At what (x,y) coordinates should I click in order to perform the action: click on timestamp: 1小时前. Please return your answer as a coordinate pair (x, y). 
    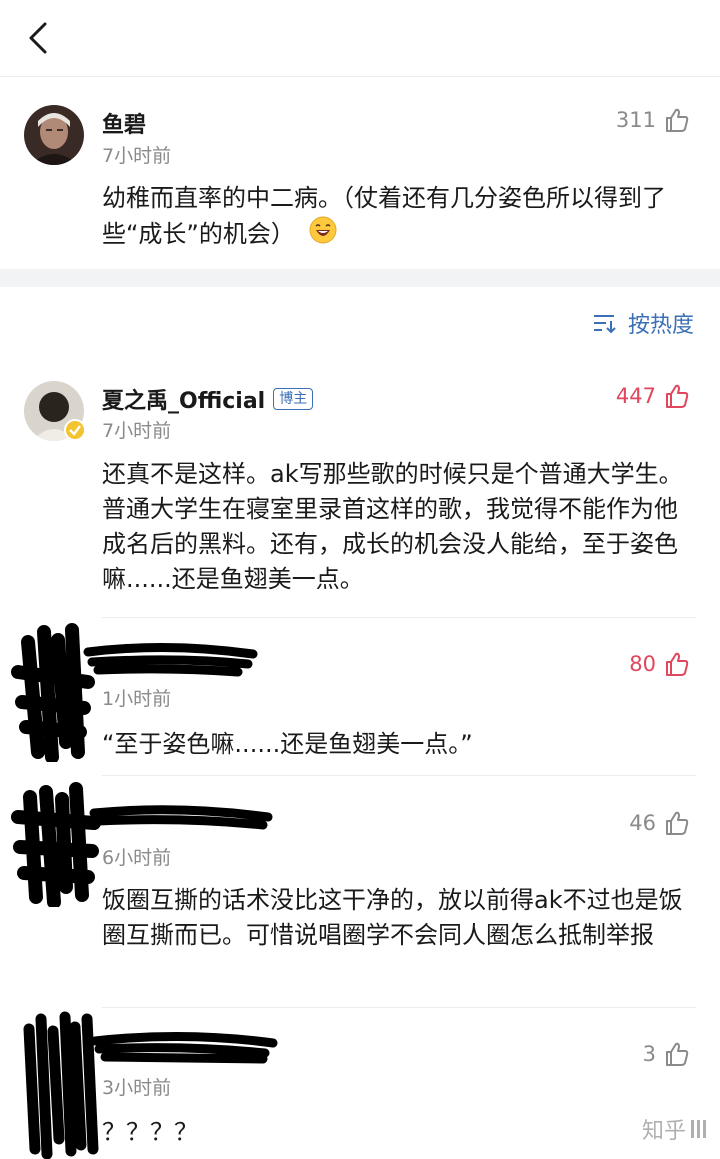
    Looking at the image, I should click on (137, 699).